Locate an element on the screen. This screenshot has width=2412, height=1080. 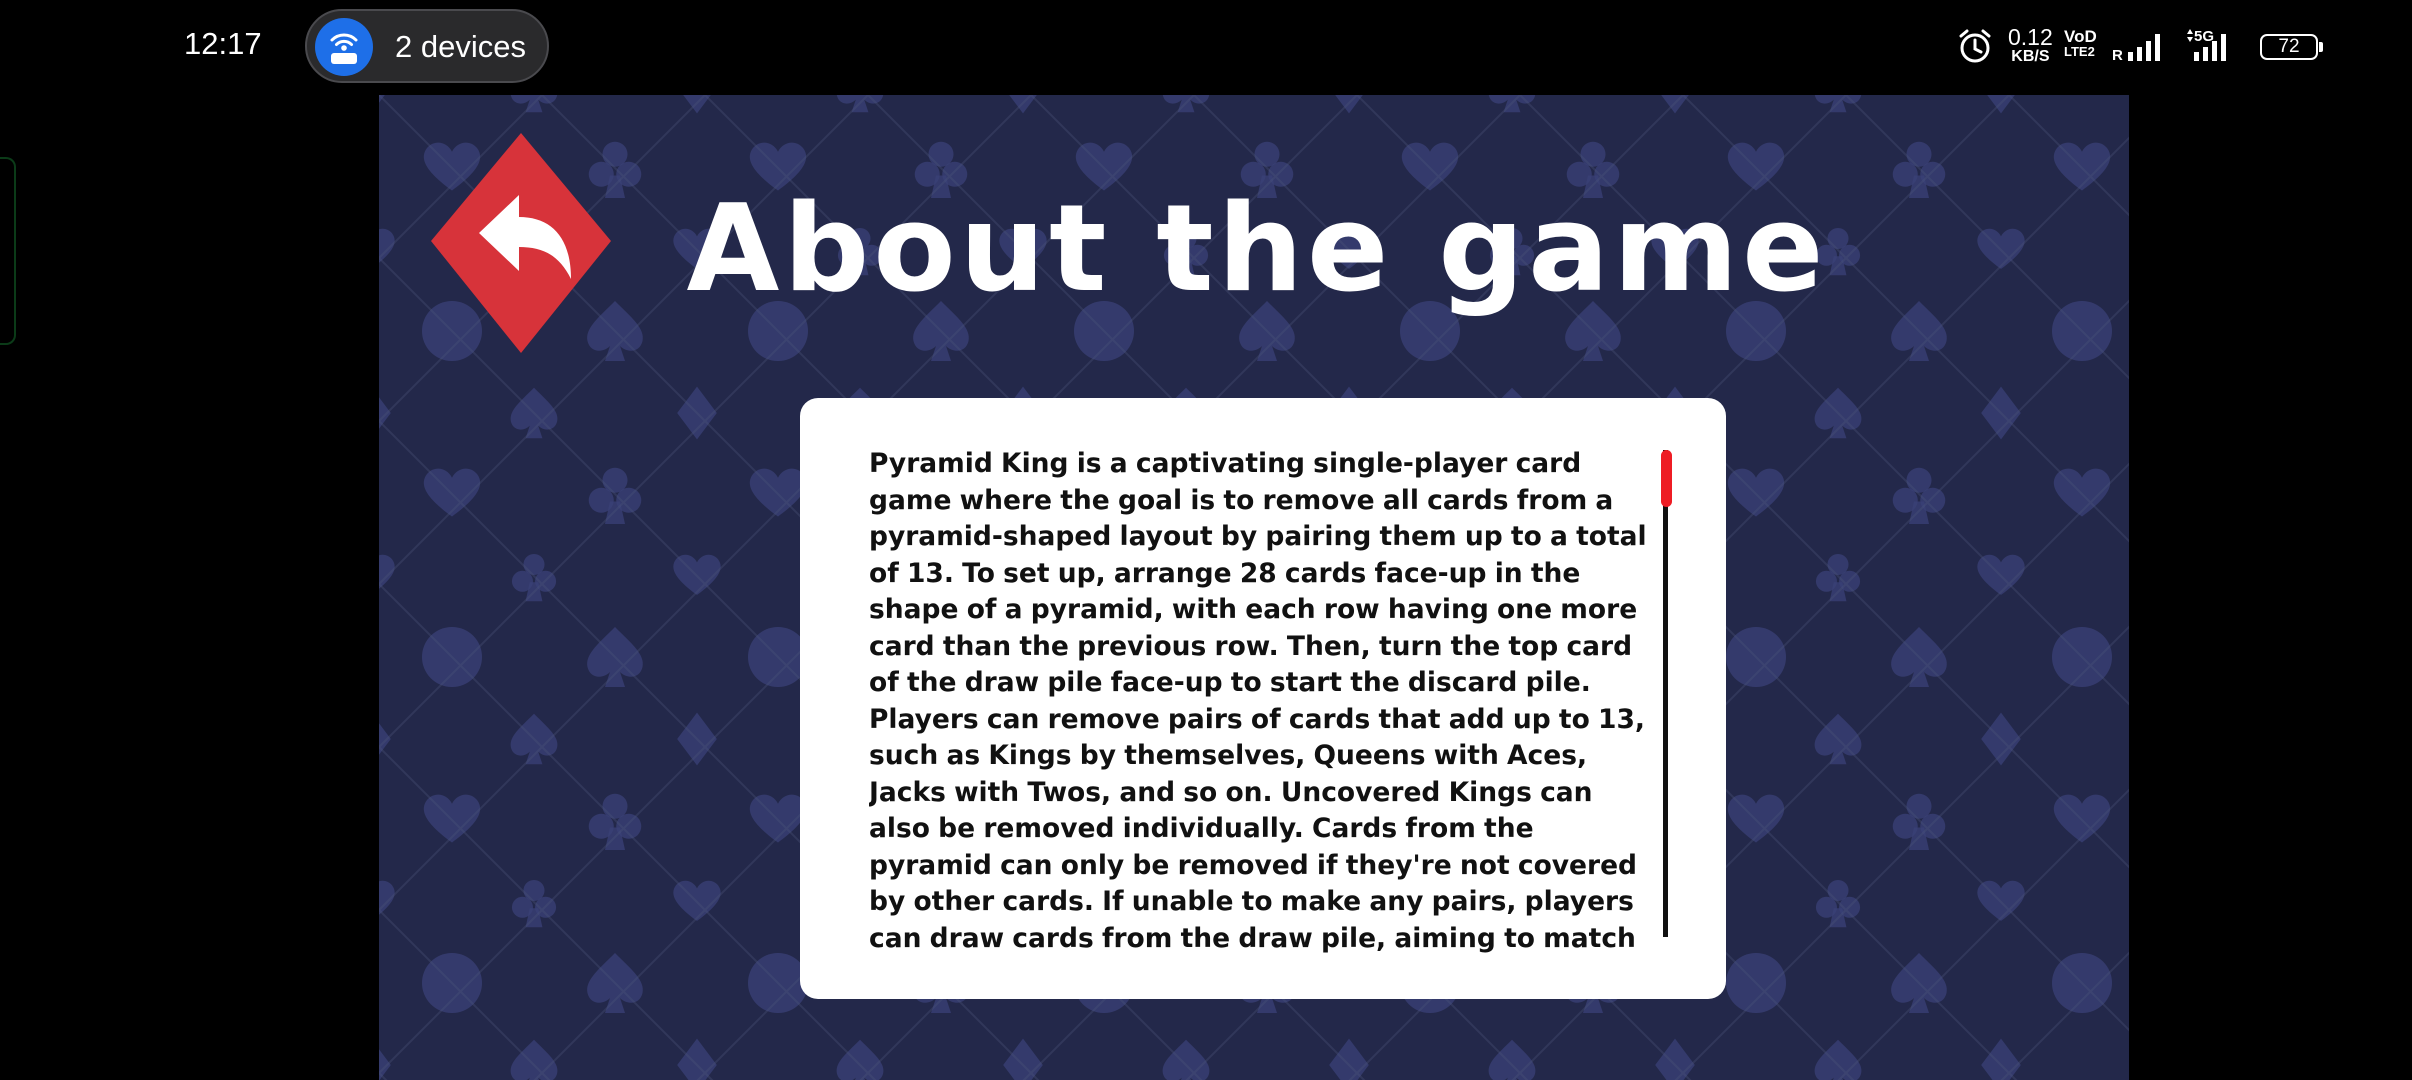
sim1-roaming-label: R is located at coordinates (2117, 55).